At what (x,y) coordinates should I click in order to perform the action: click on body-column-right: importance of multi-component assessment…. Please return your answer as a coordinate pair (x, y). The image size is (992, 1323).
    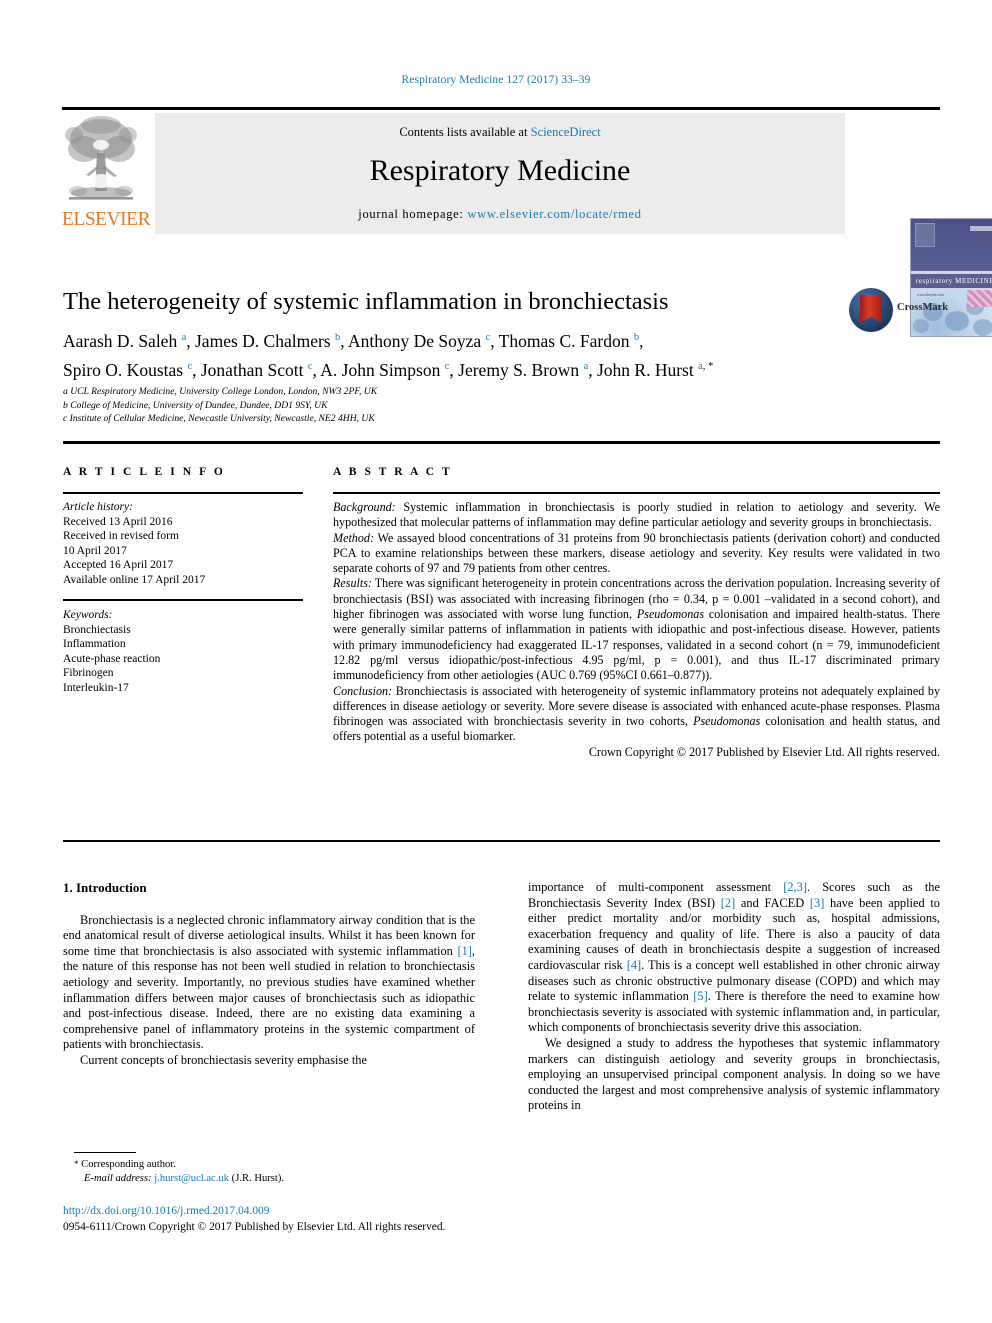
    Looking at the image, I should click on (734, 997).